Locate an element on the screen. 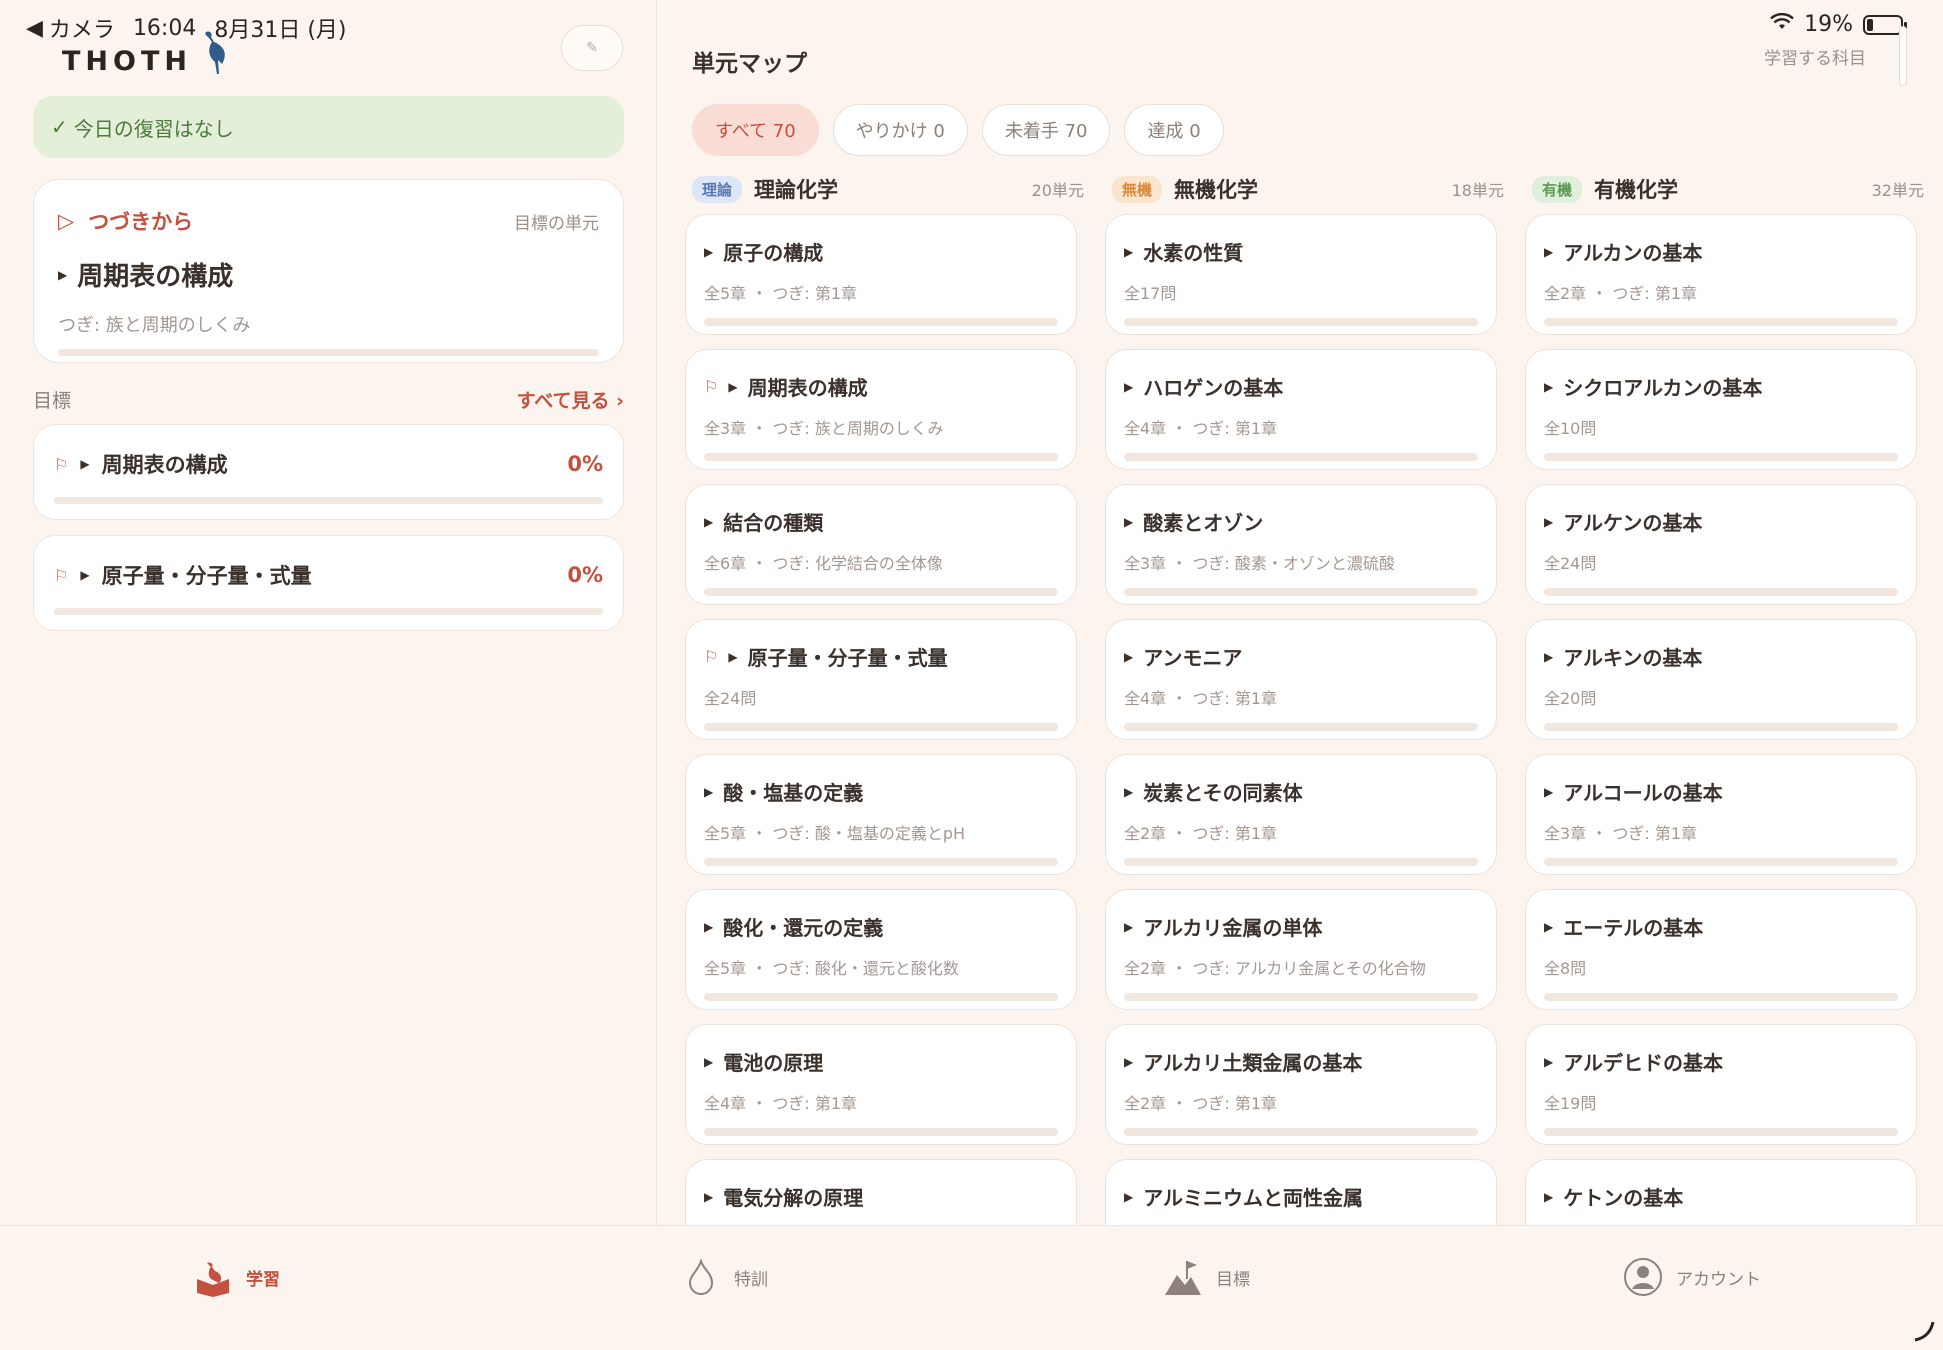  unit-card: ▶ アンモニア 全4章 ・ つぎ: 第1章 is located at coordinates (1301, 679).